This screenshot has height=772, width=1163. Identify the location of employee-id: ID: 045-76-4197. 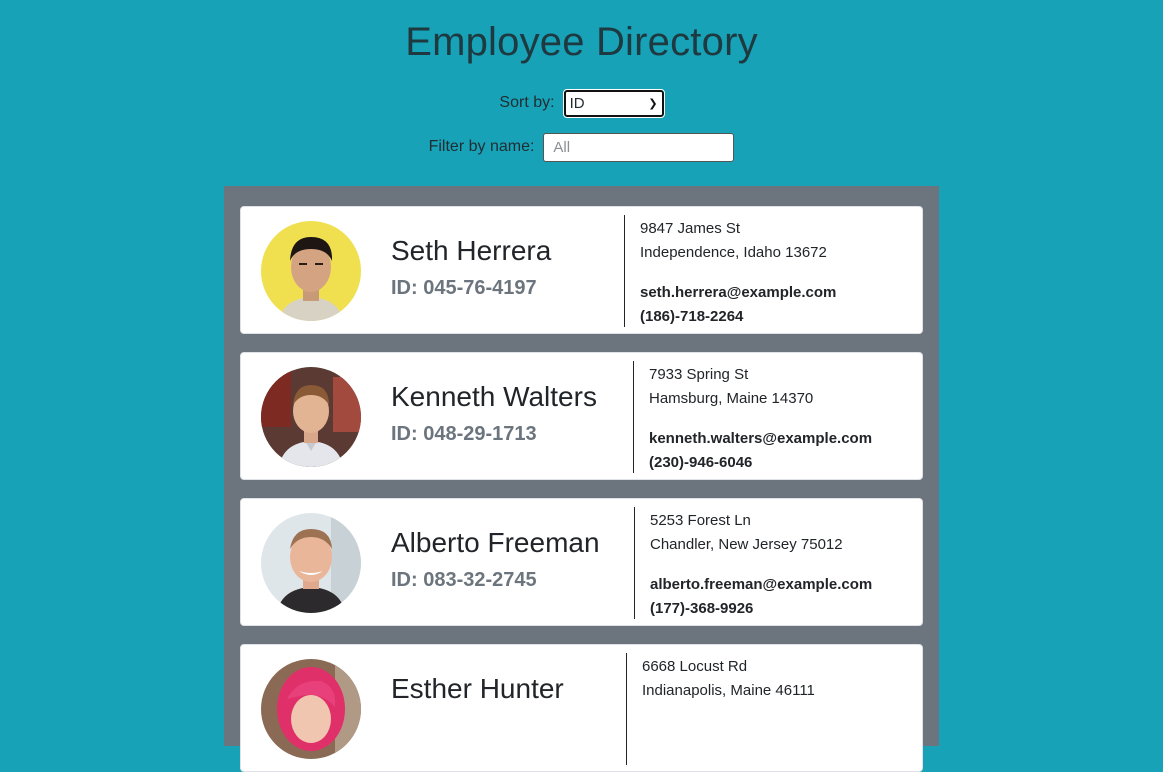
(464, 288).